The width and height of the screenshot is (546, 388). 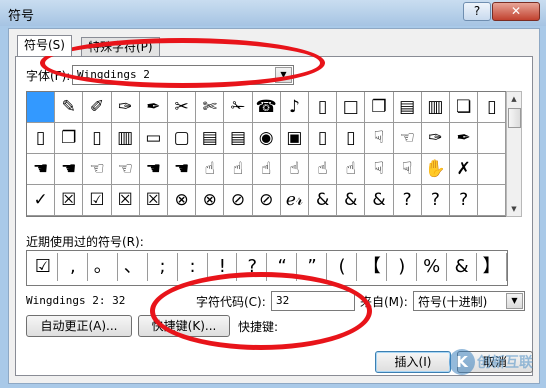 I want to click on symbol-cell: ♪, so click(x=294, y=107).